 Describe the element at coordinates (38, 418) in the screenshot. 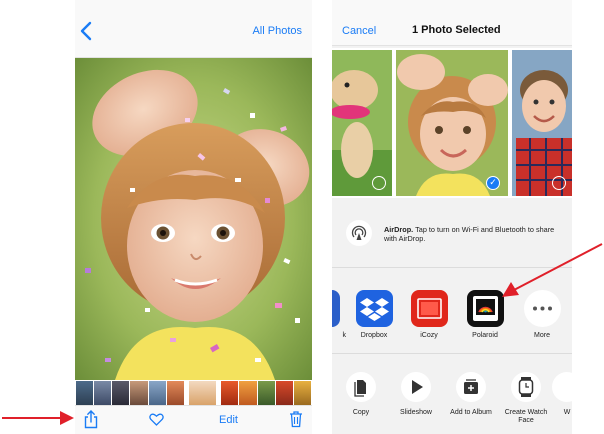

I see `arrow-to-share-icon` at that location.